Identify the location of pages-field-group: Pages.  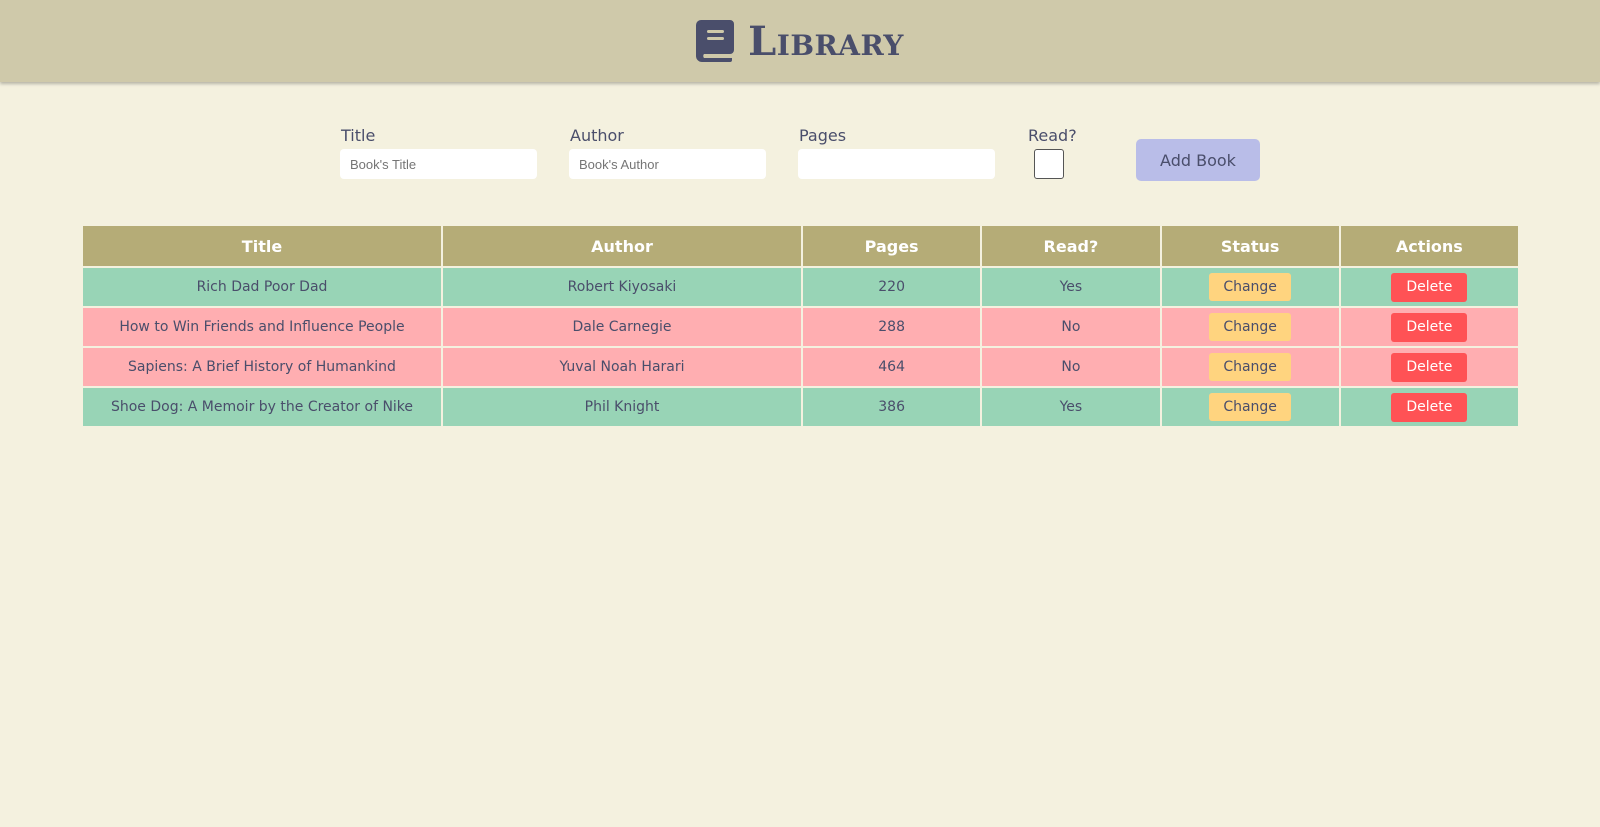
(896, 152).